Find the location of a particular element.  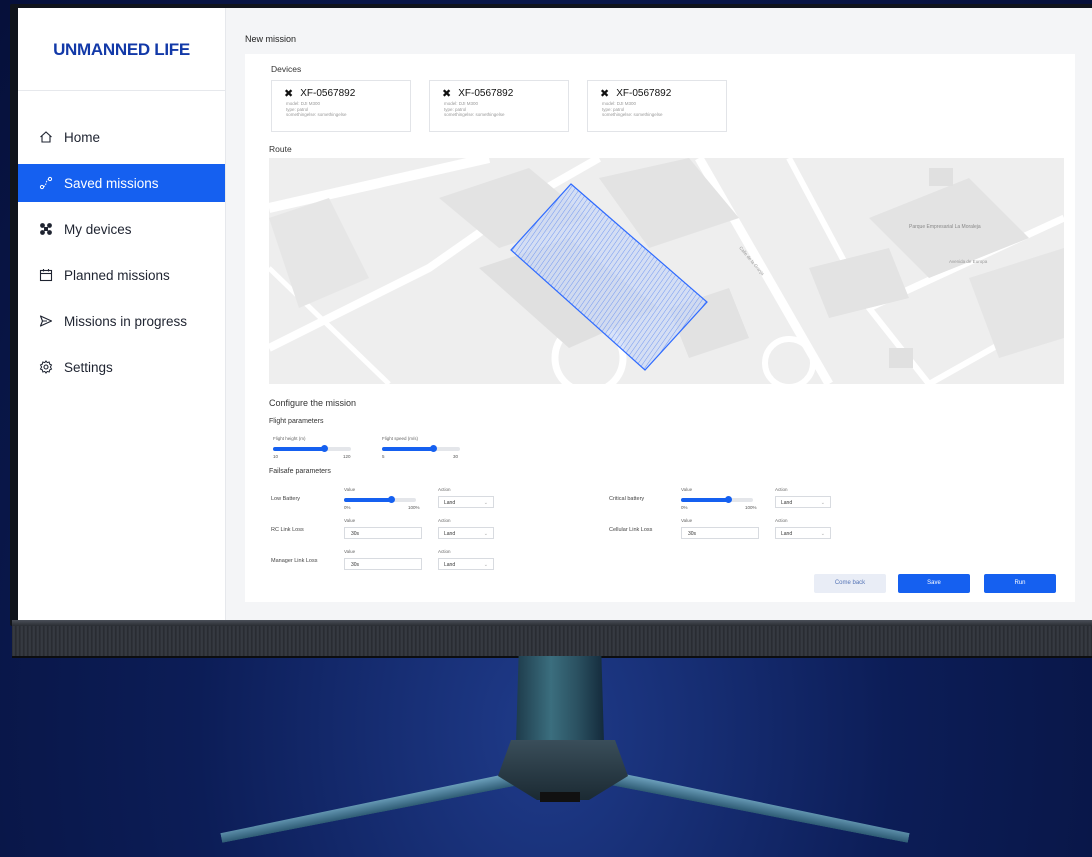

flight-speed-slider is located at coordinates (421, 448).